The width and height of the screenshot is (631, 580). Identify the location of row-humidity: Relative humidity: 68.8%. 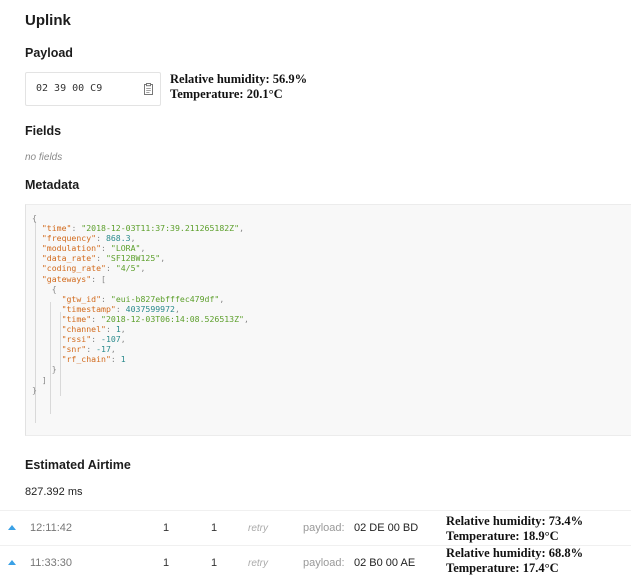
(515, 553).